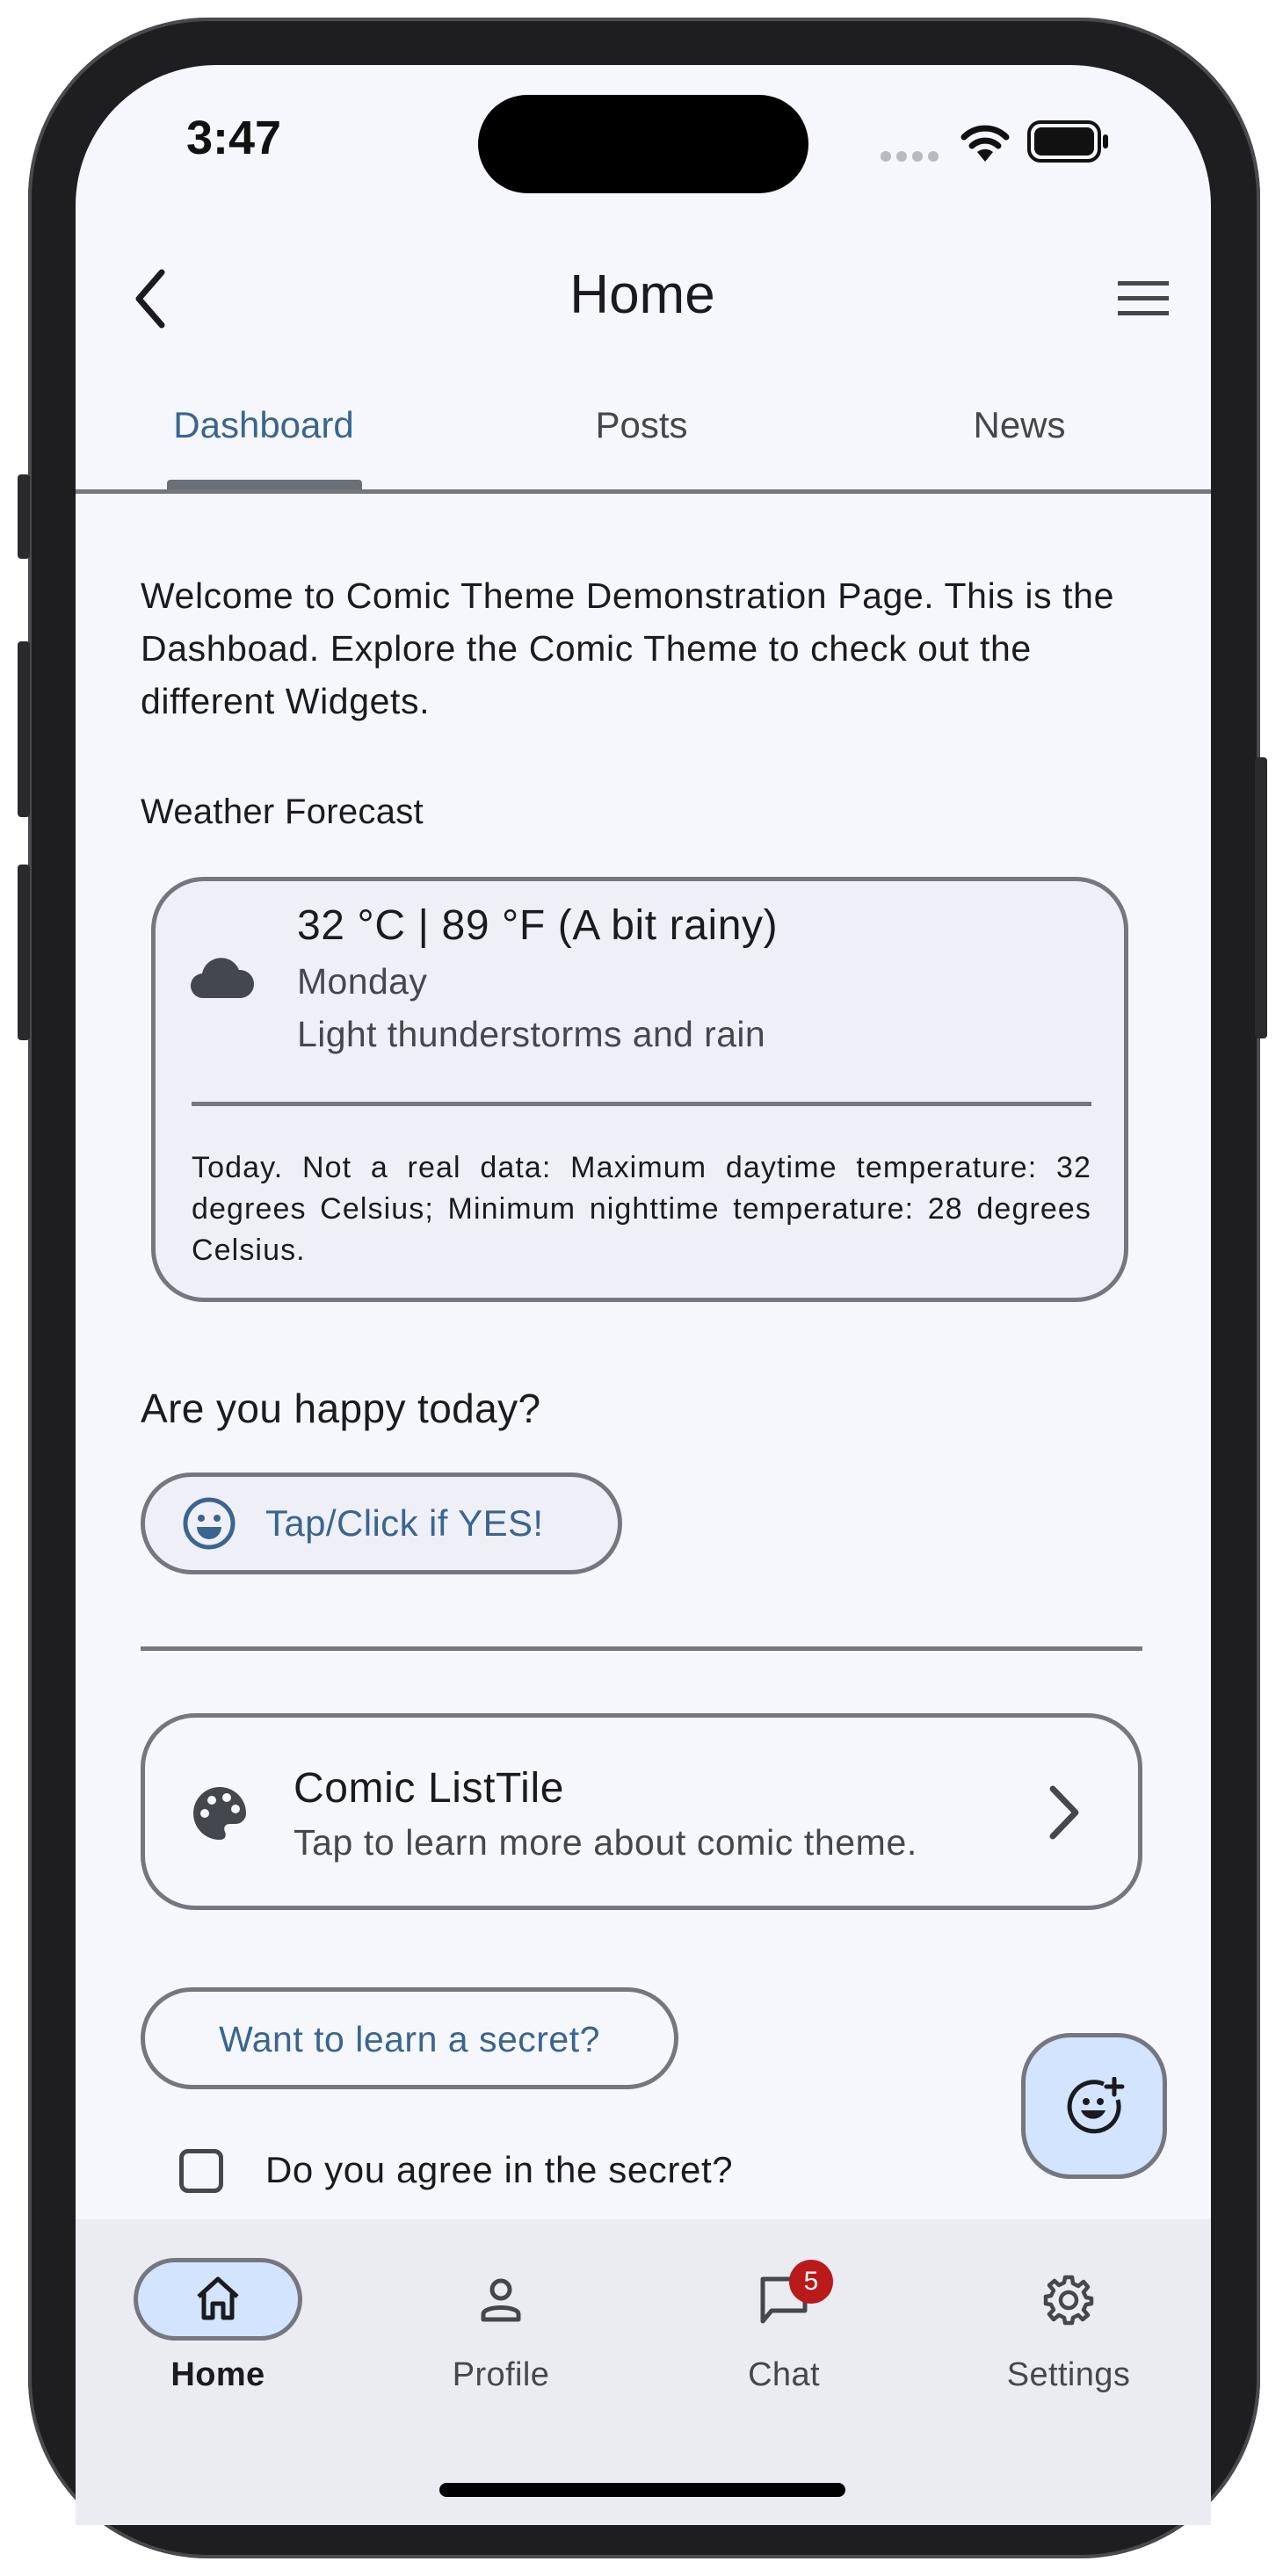  What do you see at coordinates (605, 1842) in the screenshot?
I see `list-tile-subtitle: Tap to learn more about comic theme.` at bounding box center [605, 1842].